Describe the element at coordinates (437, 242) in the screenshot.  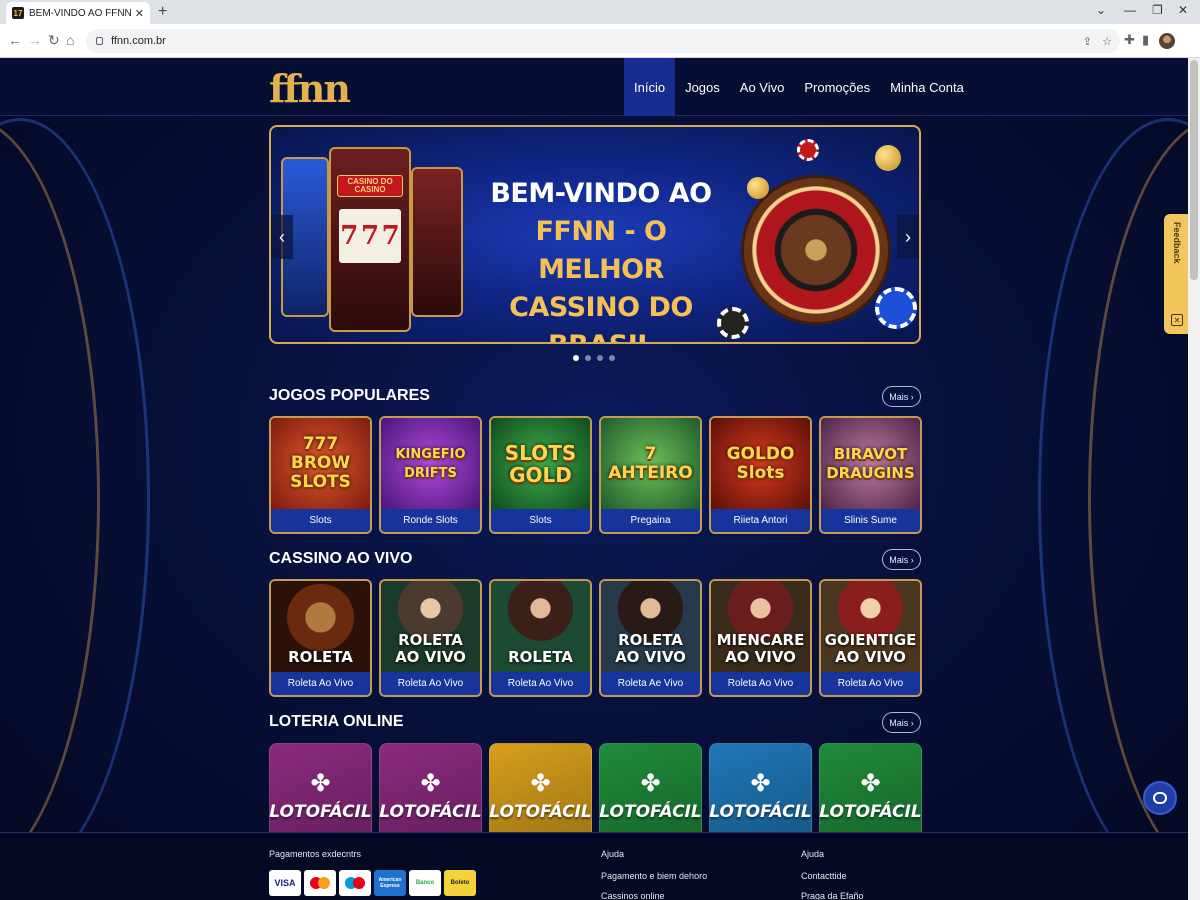
I see `slot-machine-image` at that location.